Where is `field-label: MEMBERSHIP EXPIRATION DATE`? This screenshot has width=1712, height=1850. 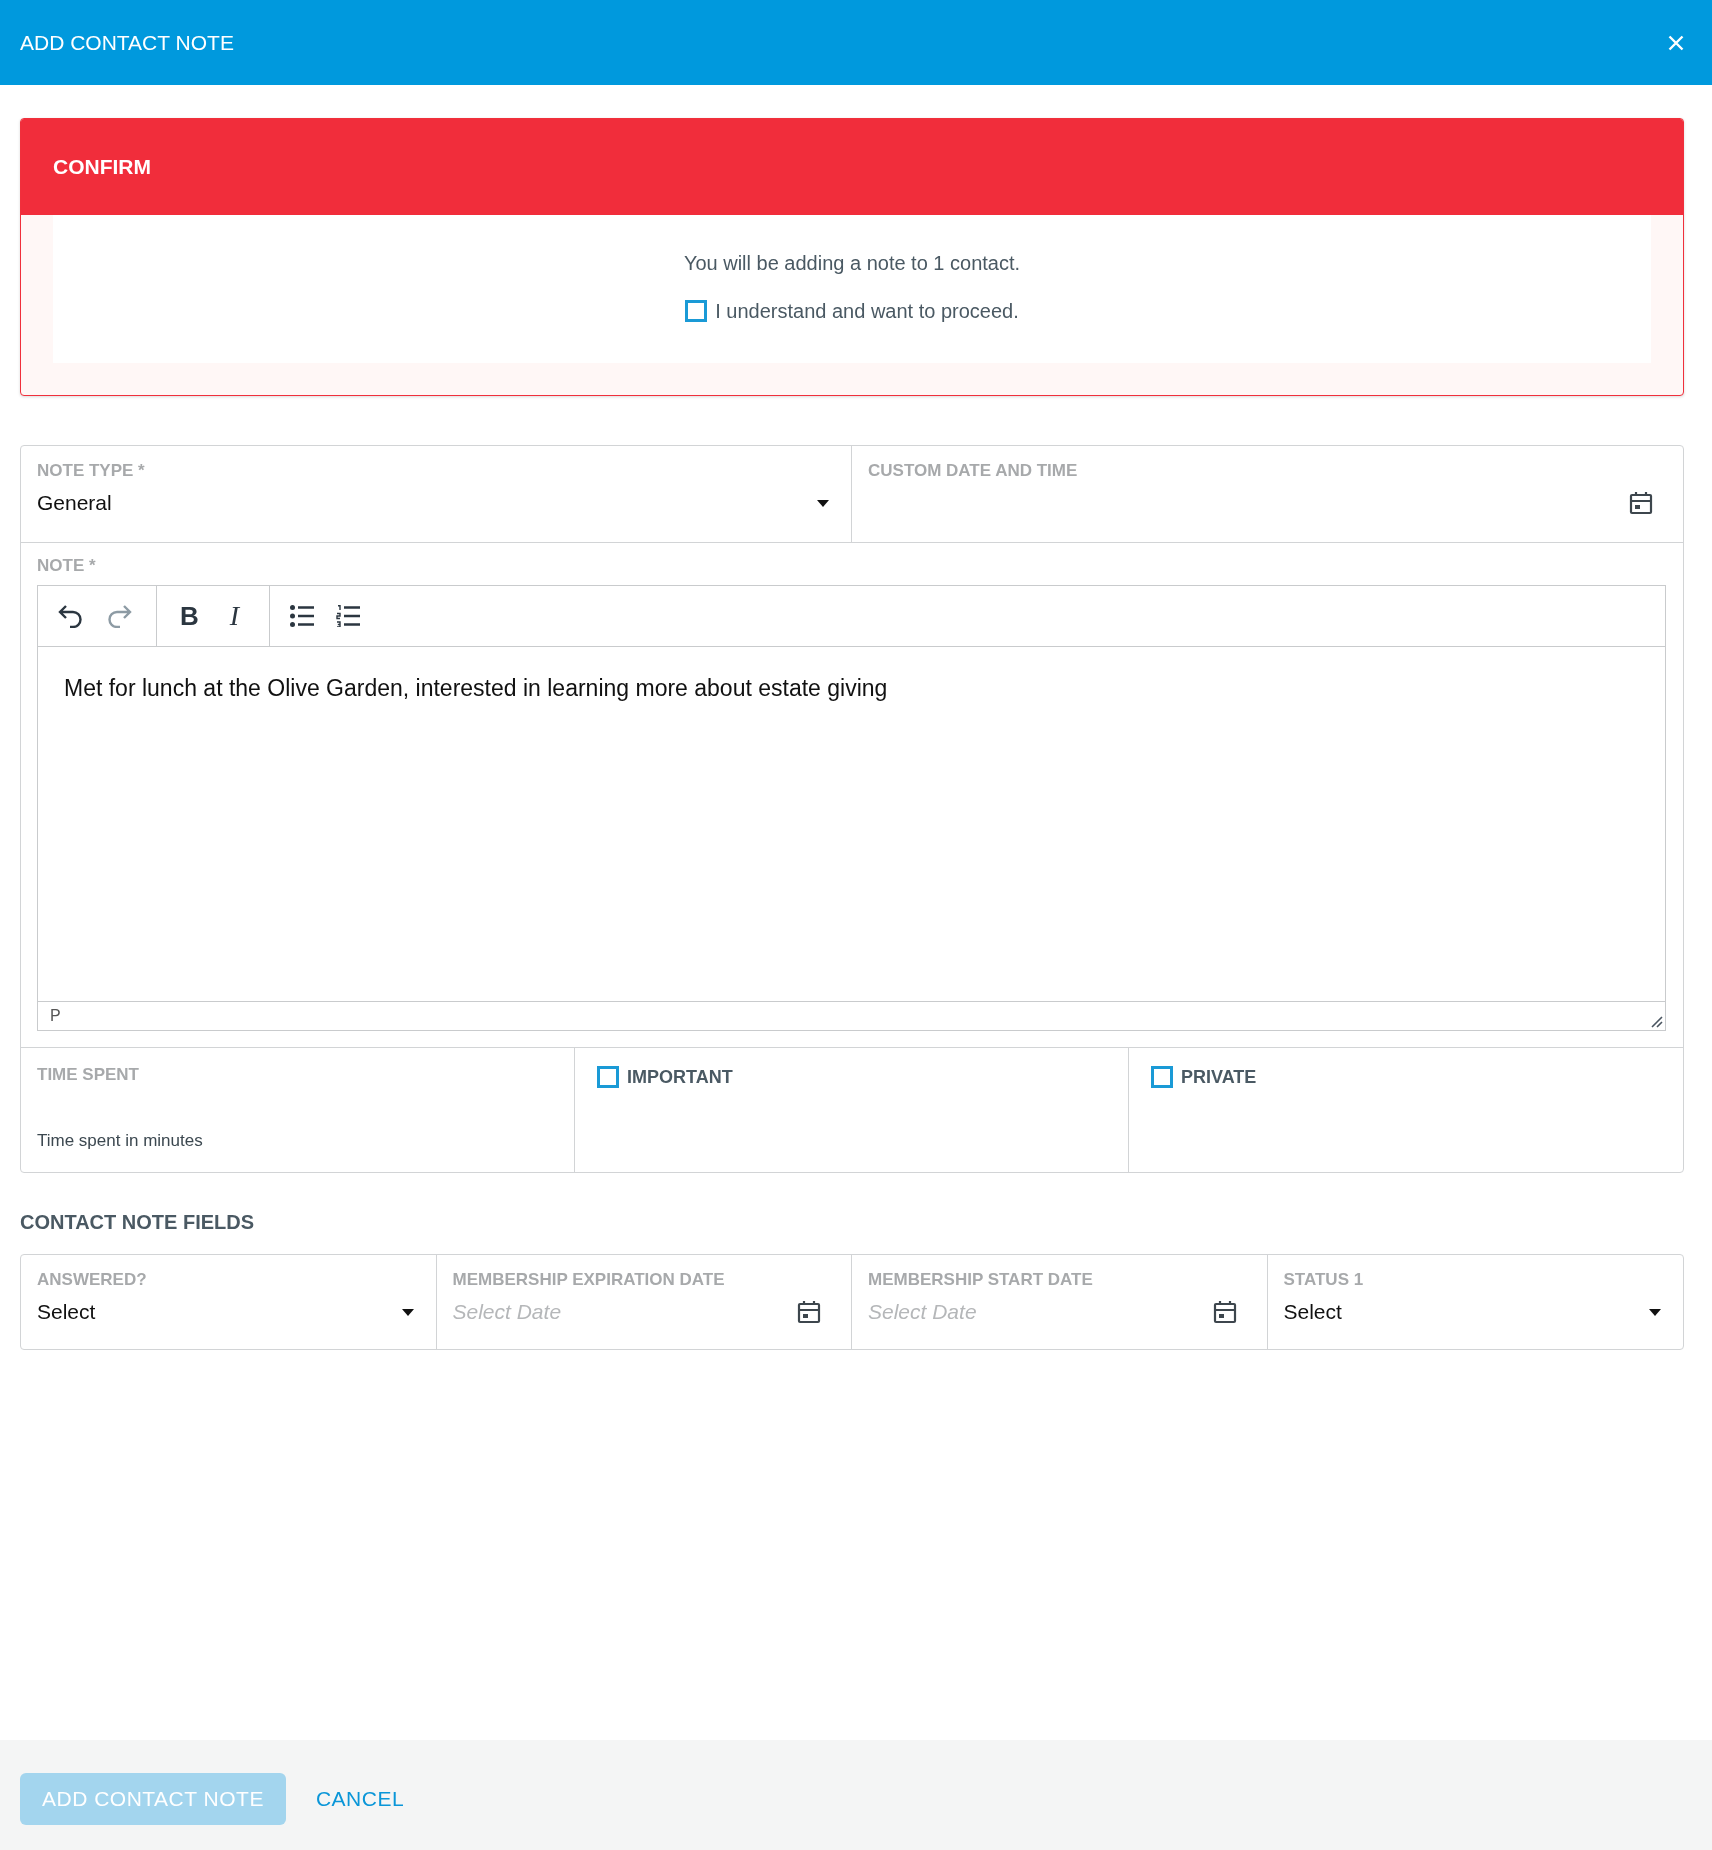 field-label: MEMBERSHIP EXPIRATION DATE is located at coordinates (588, 1280).